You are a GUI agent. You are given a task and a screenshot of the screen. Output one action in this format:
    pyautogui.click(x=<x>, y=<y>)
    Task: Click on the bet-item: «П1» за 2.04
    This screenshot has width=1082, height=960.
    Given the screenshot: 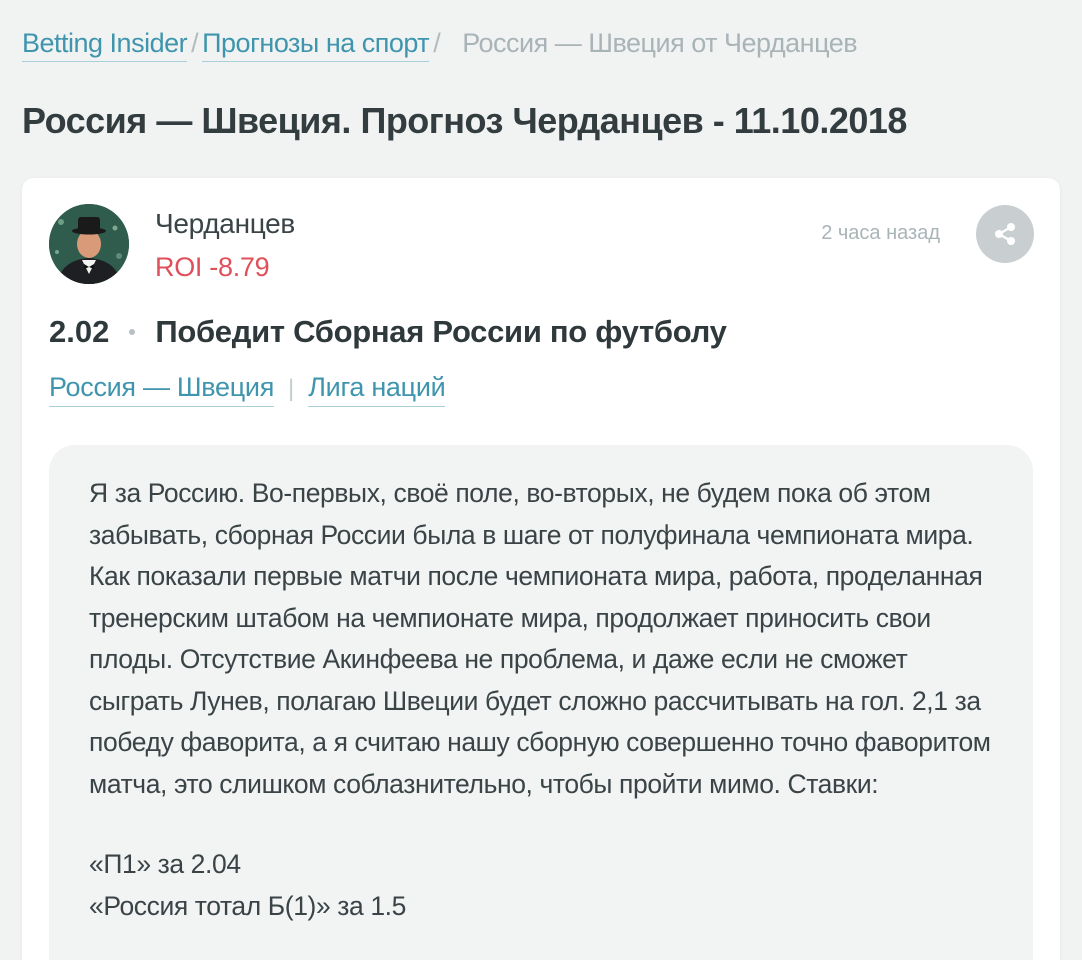 What is the action you would take?
    pyautogui.click(x=165, y=864)
    